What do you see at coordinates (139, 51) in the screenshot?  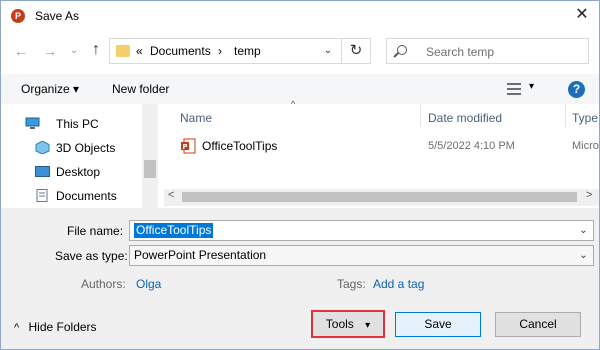 I see `breadcrumb-overflow: «` at bounding box center [139, 51].